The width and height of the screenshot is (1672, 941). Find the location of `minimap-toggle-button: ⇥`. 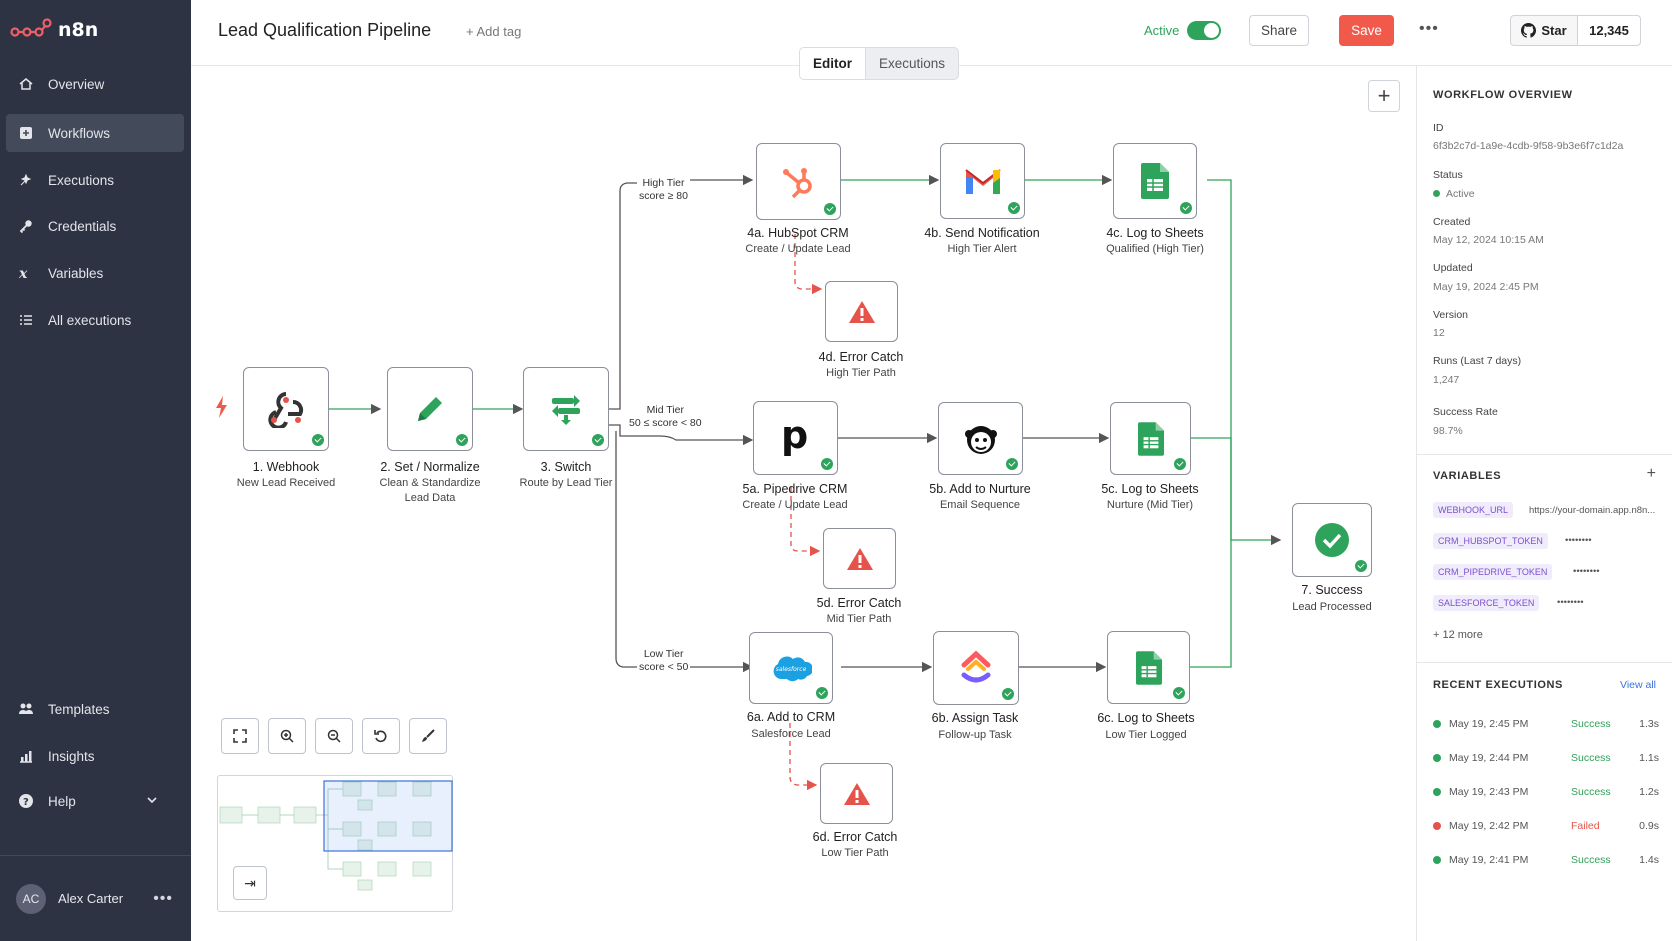

minimap-toggle-button: ⇥ is located at coordinates (250, 883).